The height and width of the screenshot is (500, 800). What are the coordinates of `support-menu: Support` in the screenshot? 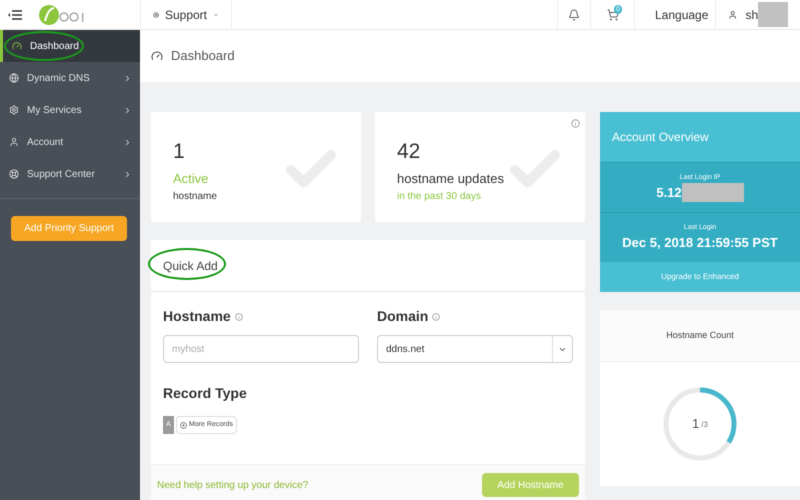 It's located at (186, 14).